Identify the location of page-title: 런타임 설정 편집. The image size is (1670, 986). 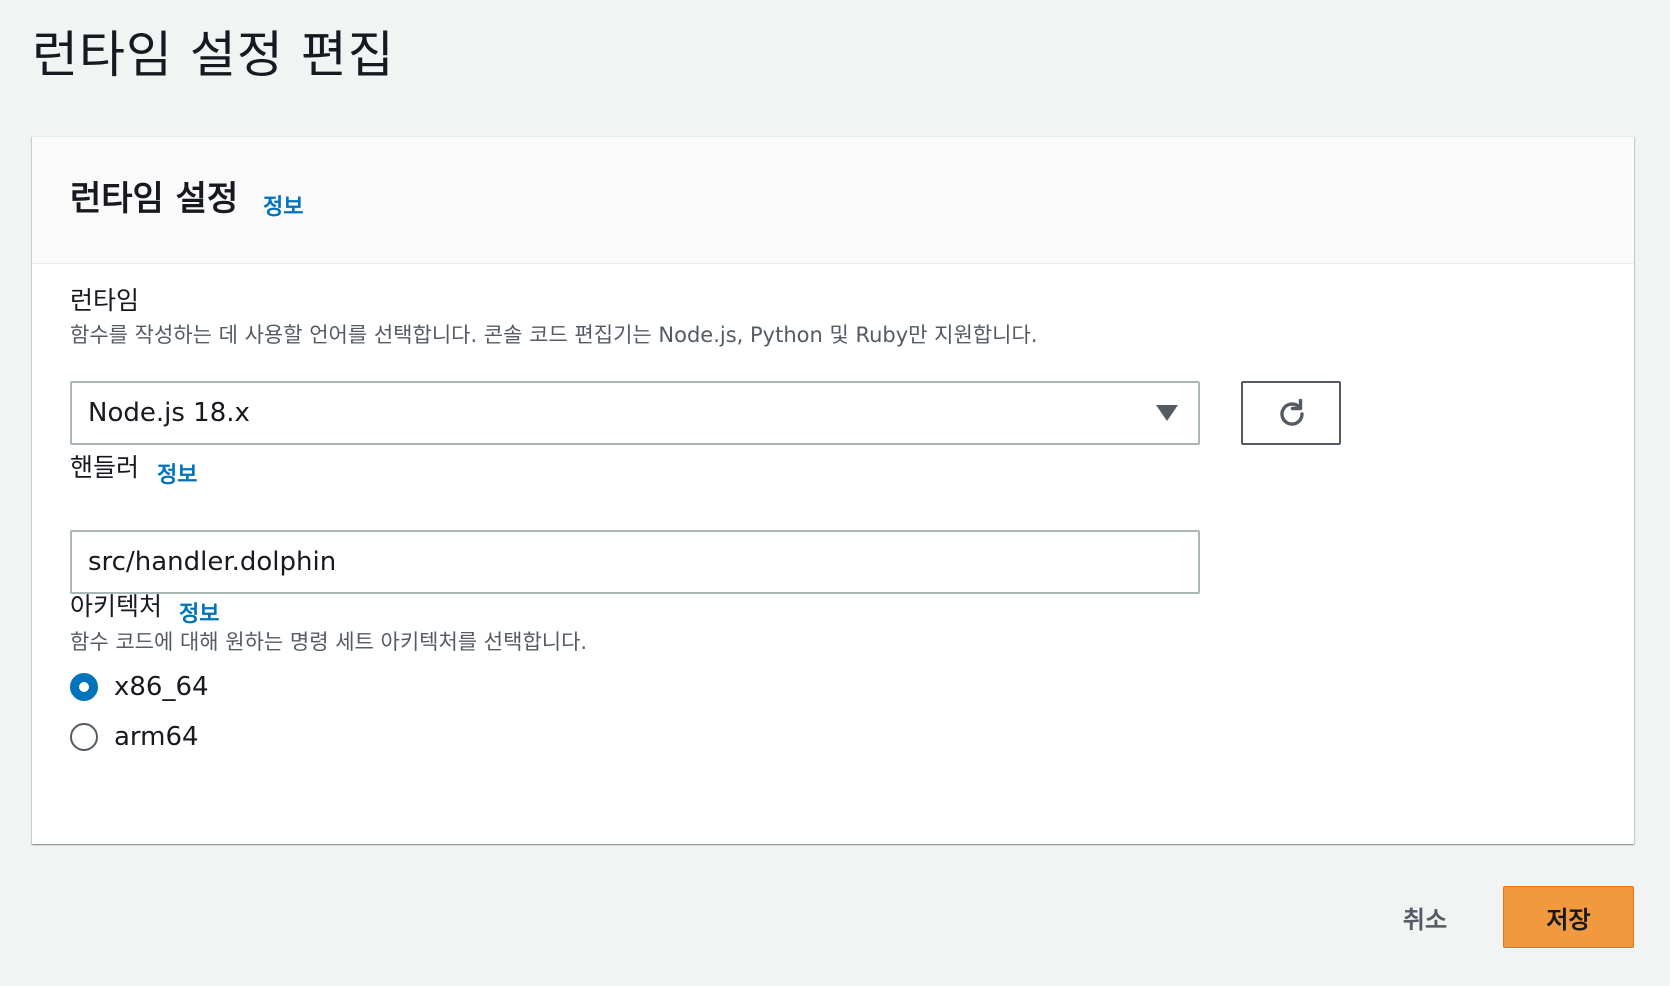
(213, 55).